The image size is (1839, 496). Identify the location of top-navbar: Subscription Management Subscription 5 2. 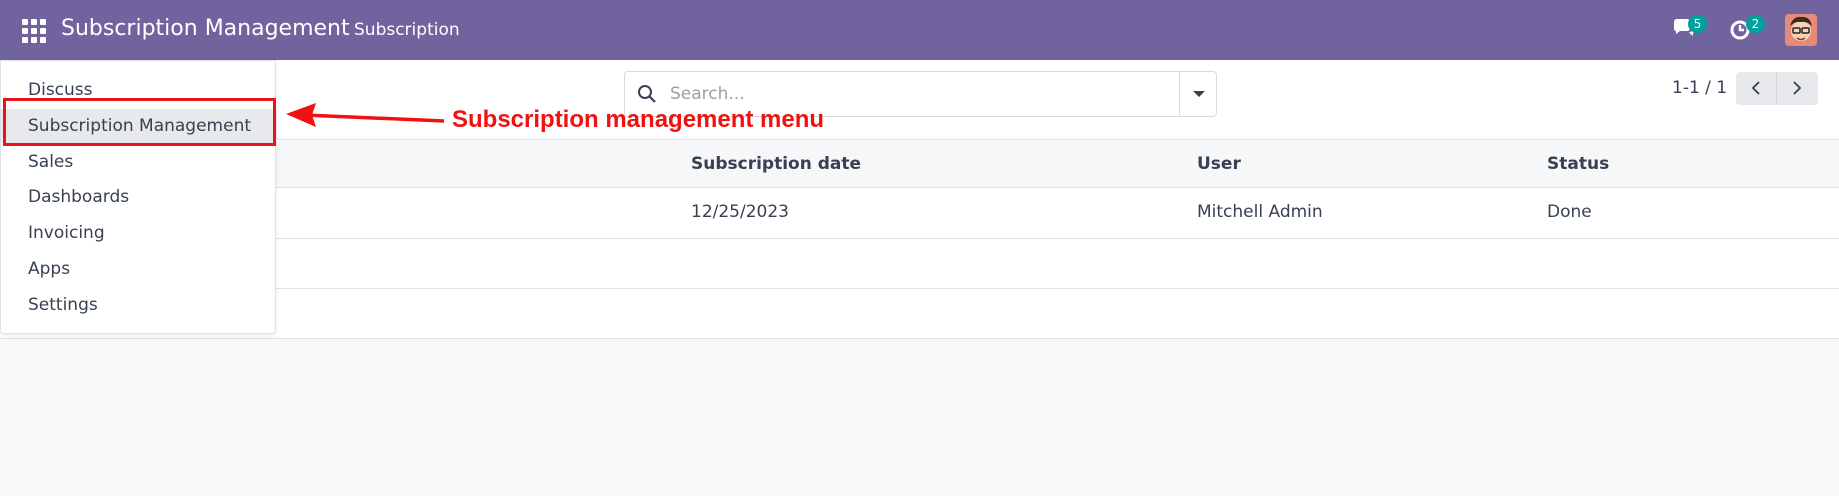
(919, 30).